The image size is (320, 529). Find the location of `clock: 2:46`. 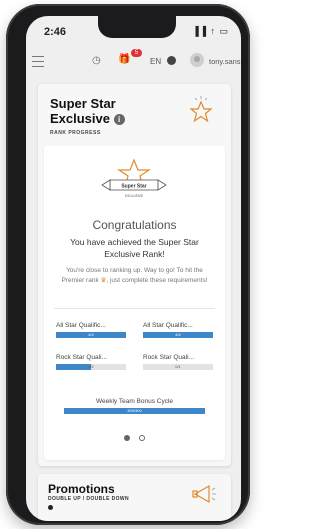

clock: 2:46 is located at coordinates (55, 32).